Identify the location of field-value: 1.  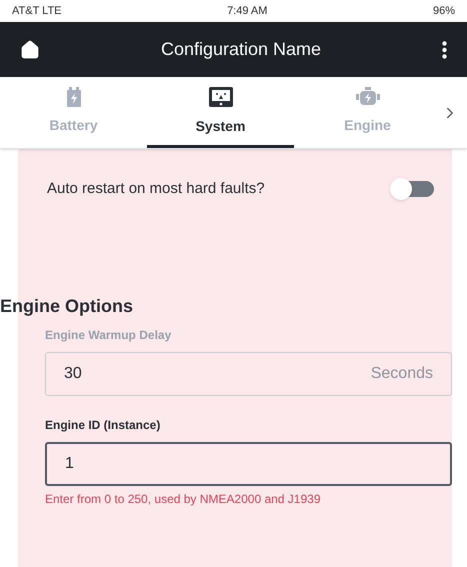
(69, 464).